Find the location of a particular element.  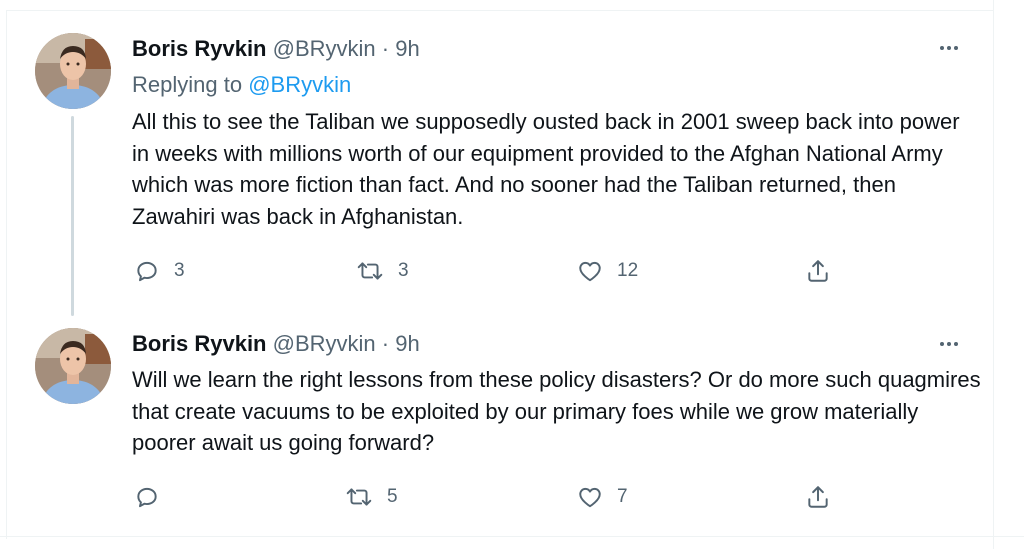

reply-button: 3 is located at coordinates (159, 271).